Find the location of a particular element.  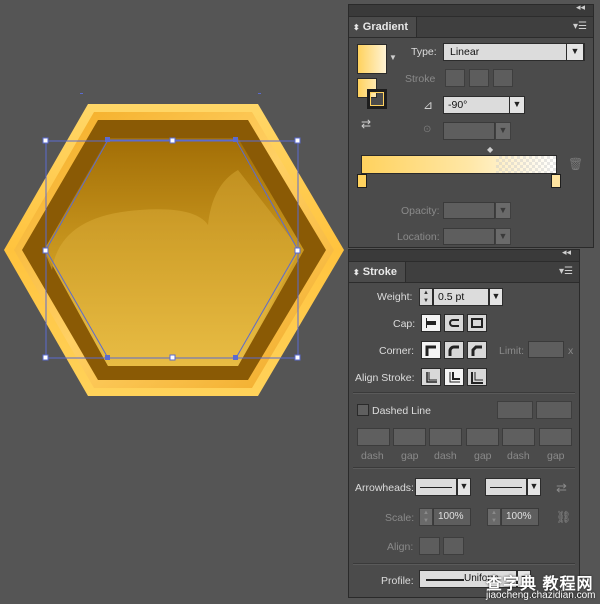

preserve-dash-button is located at coordinates (515, 410).